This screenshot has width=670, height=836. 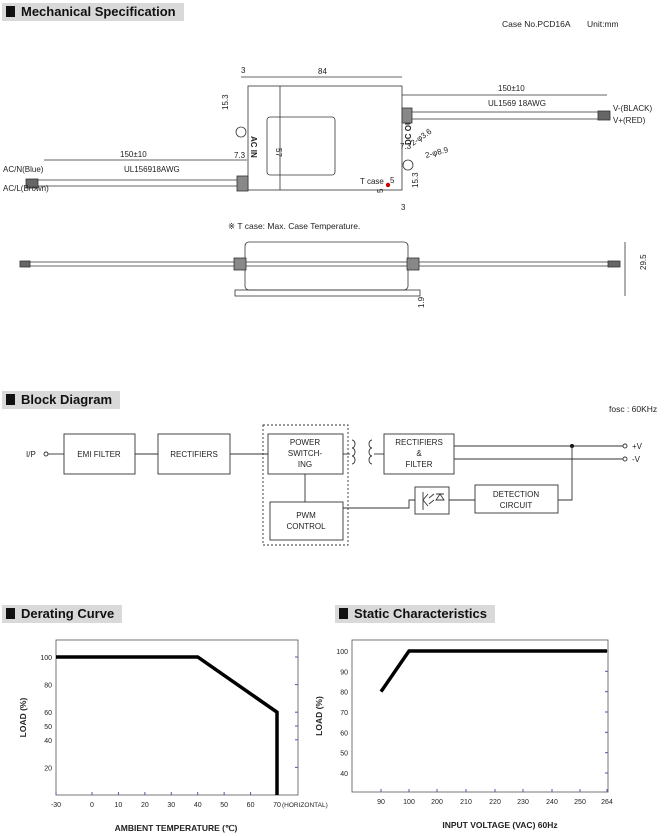 I want to click on rect2-label-2: &, so click(x=419, y=453).